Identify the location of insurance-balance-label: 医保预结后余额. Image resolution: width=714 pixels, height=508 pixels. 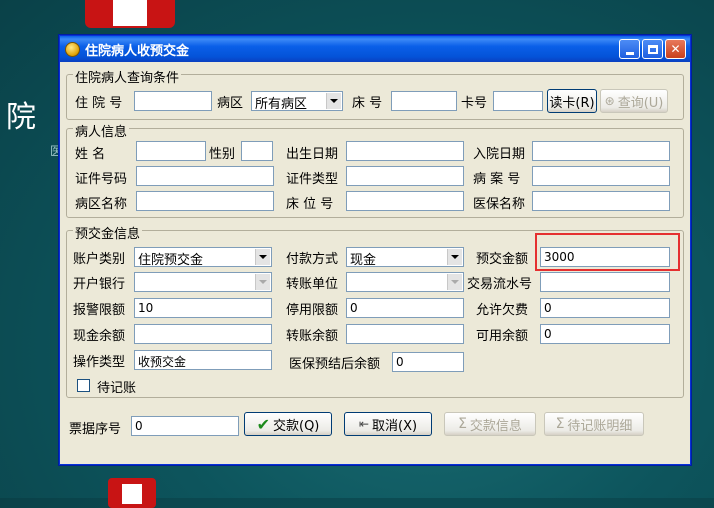
(335, 364).